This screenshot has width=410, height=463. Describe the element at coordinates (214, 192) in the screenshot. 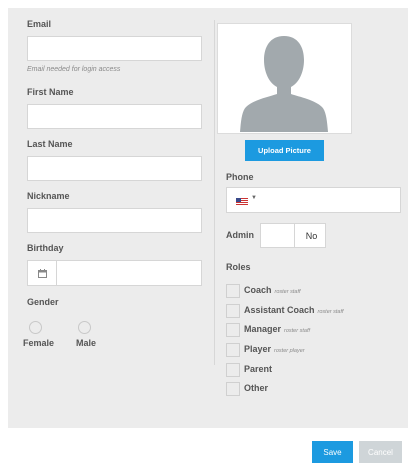

I see `column-divider` at that location.